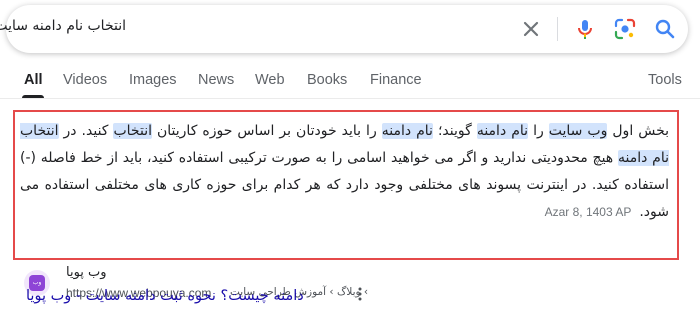 The image size is (700, 313). Describe the element at coordinates (625, 29) in the screenshot. I see `camera-lens-icon` at that location.